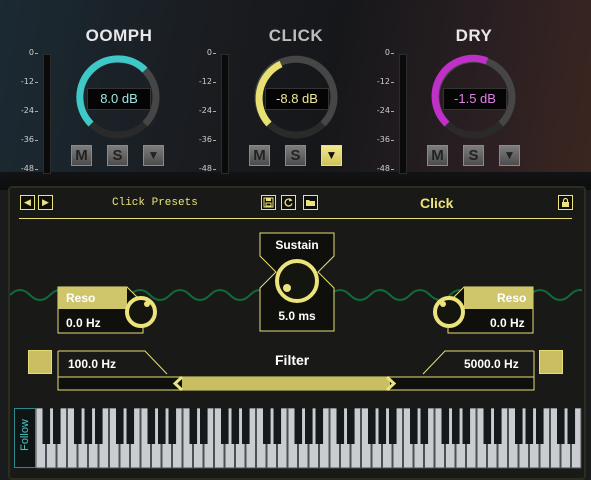  Describe the element at coordinates (512, 298) in the screenshot. I see `reso-right-label: Reso` at that location.